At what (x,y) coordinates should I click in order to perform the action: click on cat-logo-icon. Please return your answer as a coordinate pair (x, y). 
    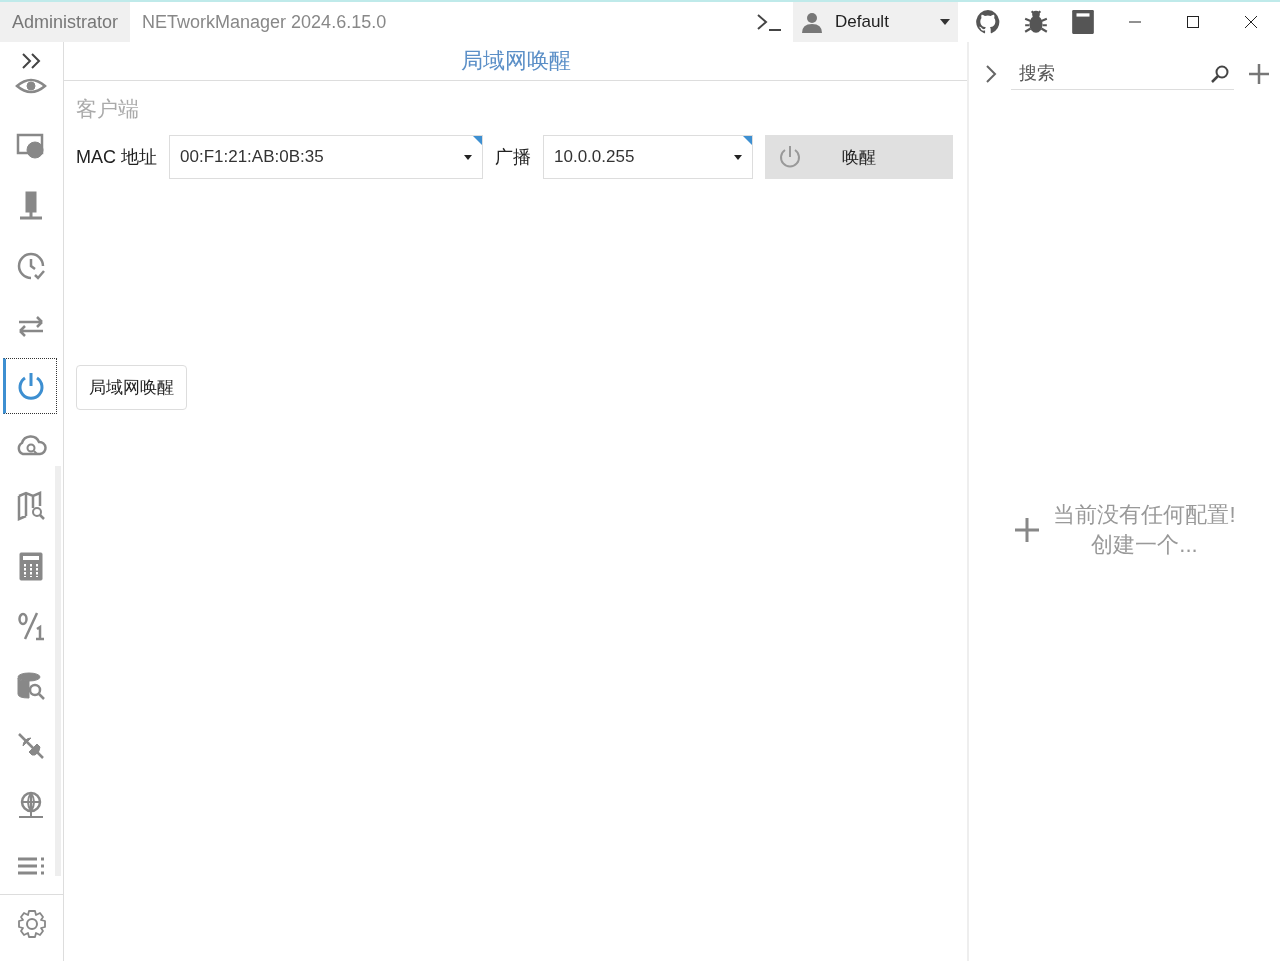
    Looking at the image, I should click on (988, 22).